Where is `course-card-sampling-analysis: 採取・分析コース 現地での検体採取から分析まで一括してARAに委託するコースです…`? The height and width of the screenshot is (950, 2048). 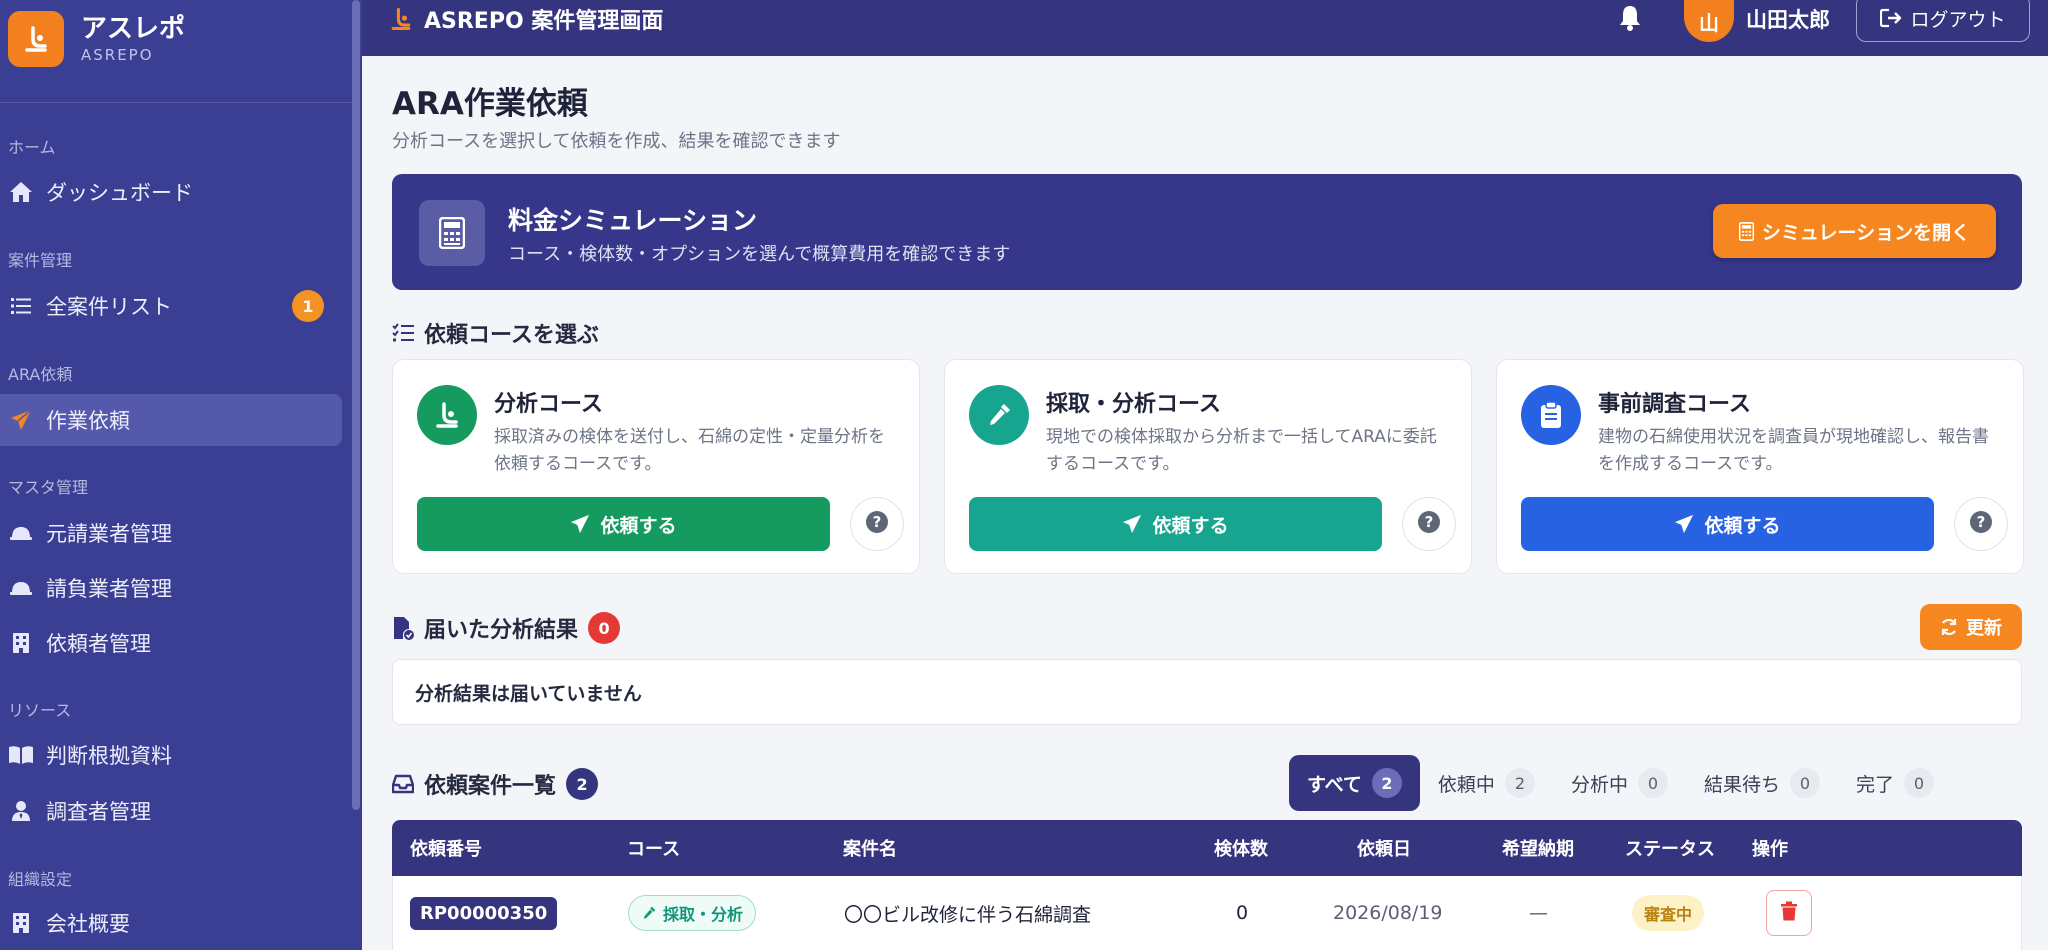
course-card-sampling-analysis: 採取・分析コース 現地での検体採取から分析まで一括してARAに委託するコースです… is located at coordinates (1208, 466).